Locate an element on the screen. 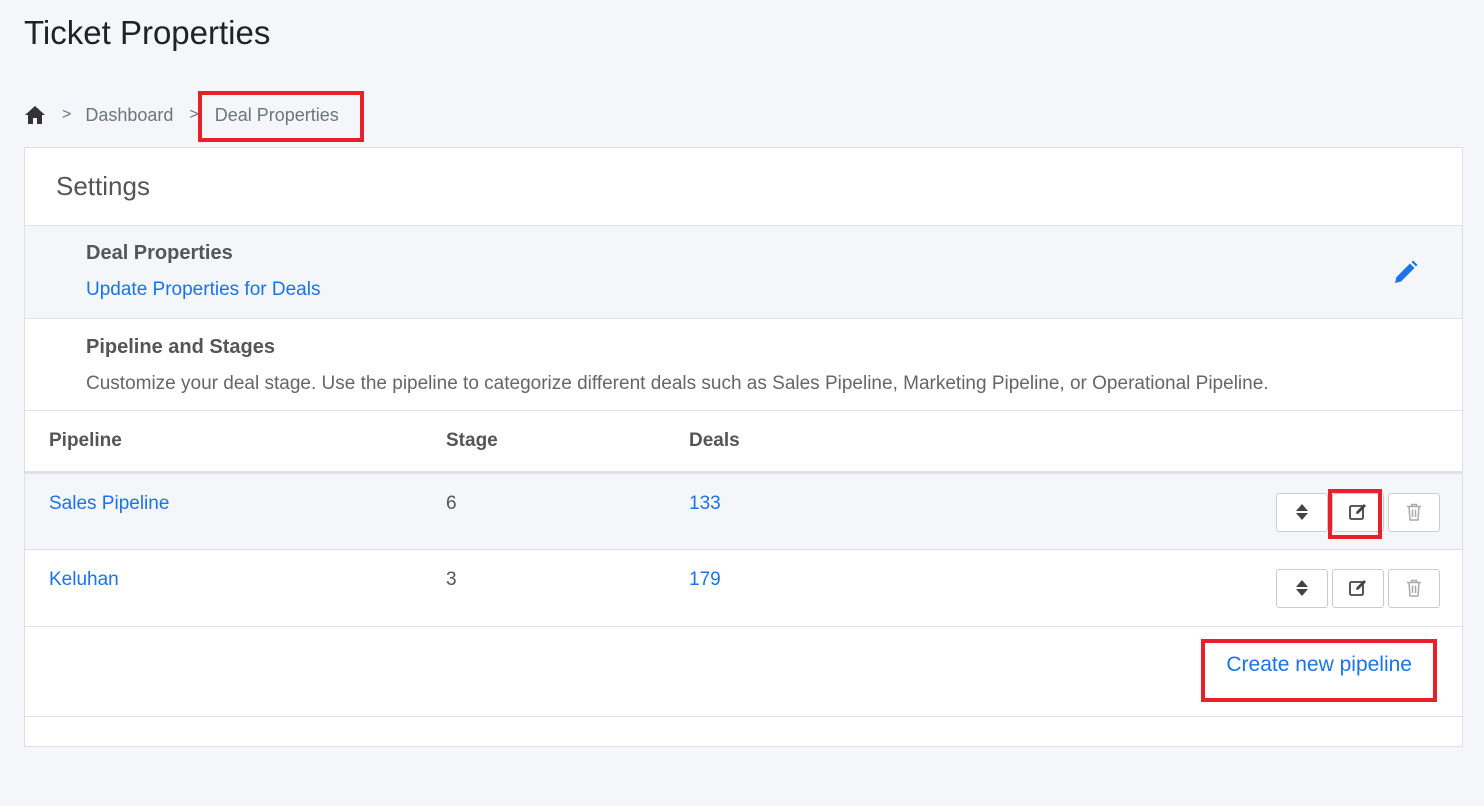  update-properties-link: Update Properties for Deals is located at coordinates (203, 290).